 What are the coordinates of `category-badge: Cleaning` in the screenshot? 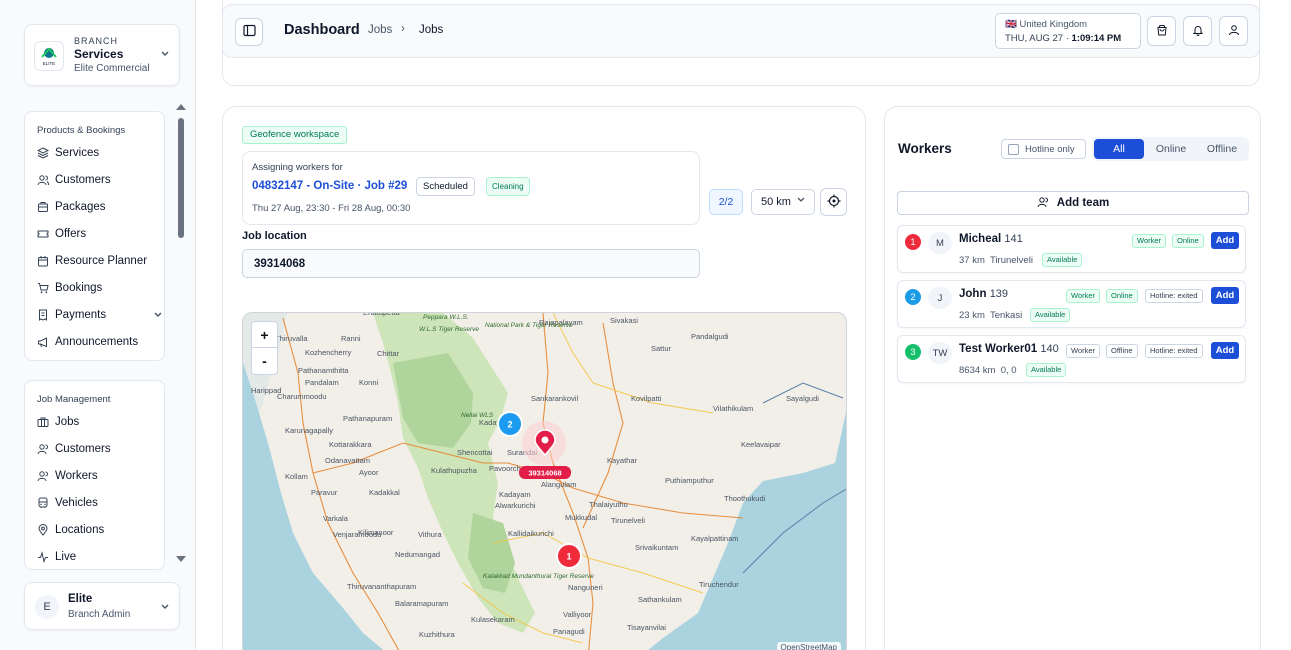 It's located at (508, 186).